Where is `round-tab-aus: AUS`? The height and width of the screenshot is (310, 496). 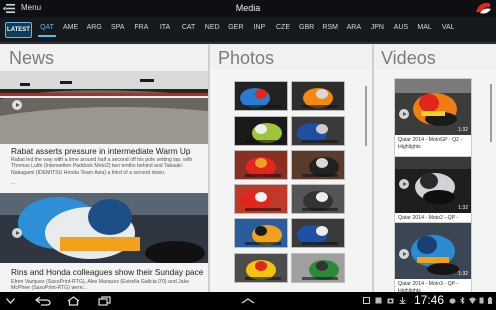 round-tab-aus: AUS is located at coordinates (401, 27).